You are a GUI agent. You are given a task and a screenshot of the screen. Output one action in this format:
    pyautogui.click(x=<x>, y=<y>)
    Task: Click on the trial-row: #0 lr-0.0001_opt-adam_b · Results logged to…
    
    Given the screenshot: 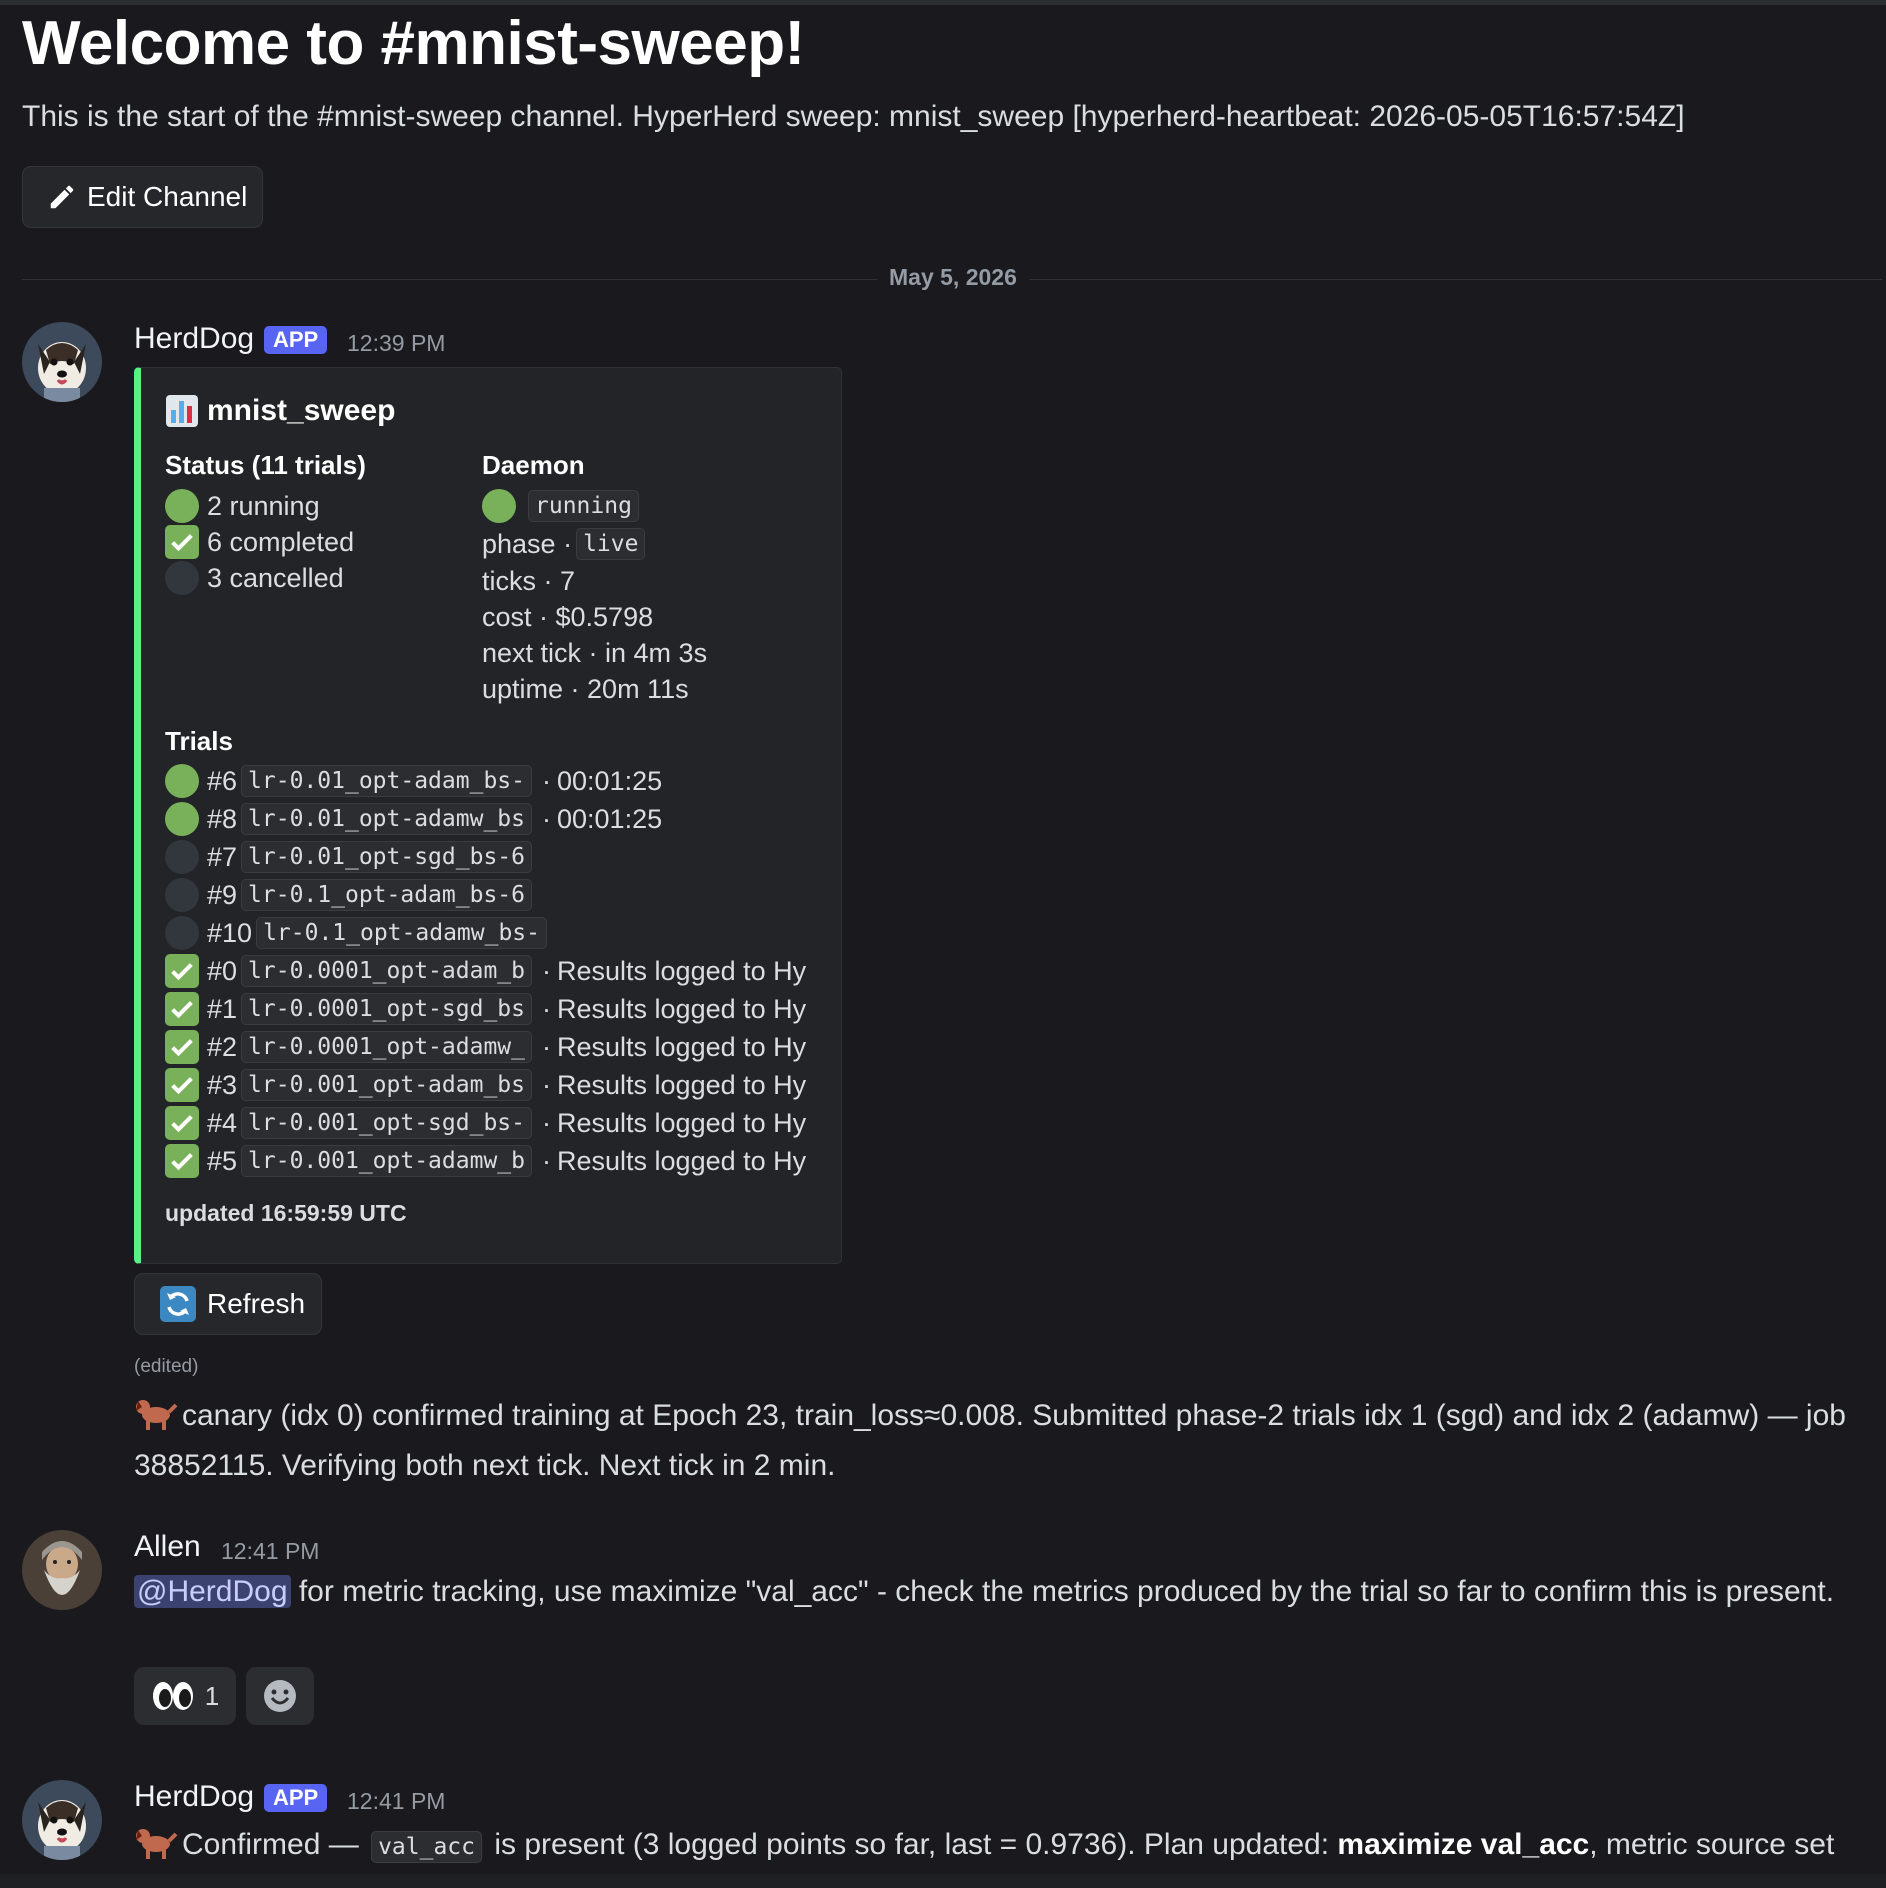 What is the action you would take?
    pyautogui.click(x=485, y=971)
    